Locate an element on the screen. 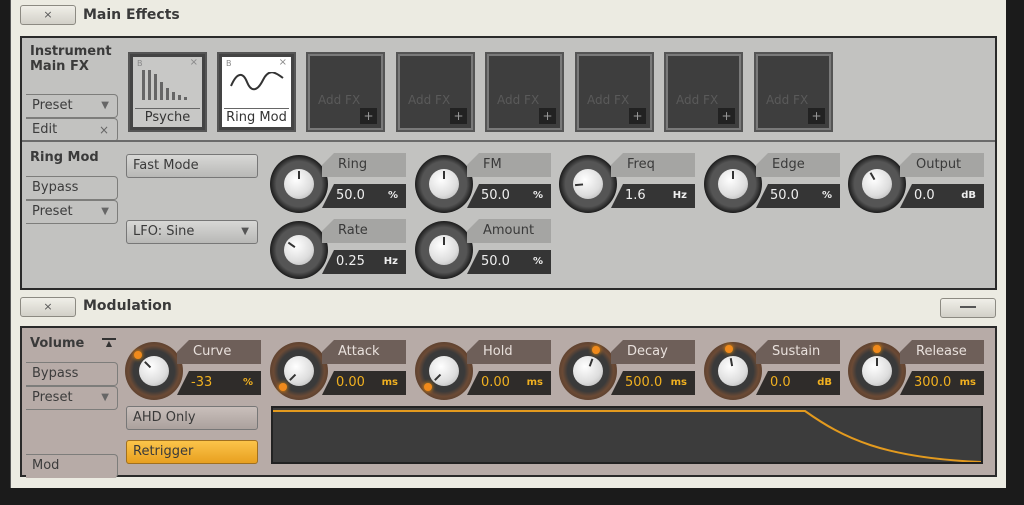 This screenshot has width=1024, height=505. preset-label: Preset is located at coordinates (52, 397).